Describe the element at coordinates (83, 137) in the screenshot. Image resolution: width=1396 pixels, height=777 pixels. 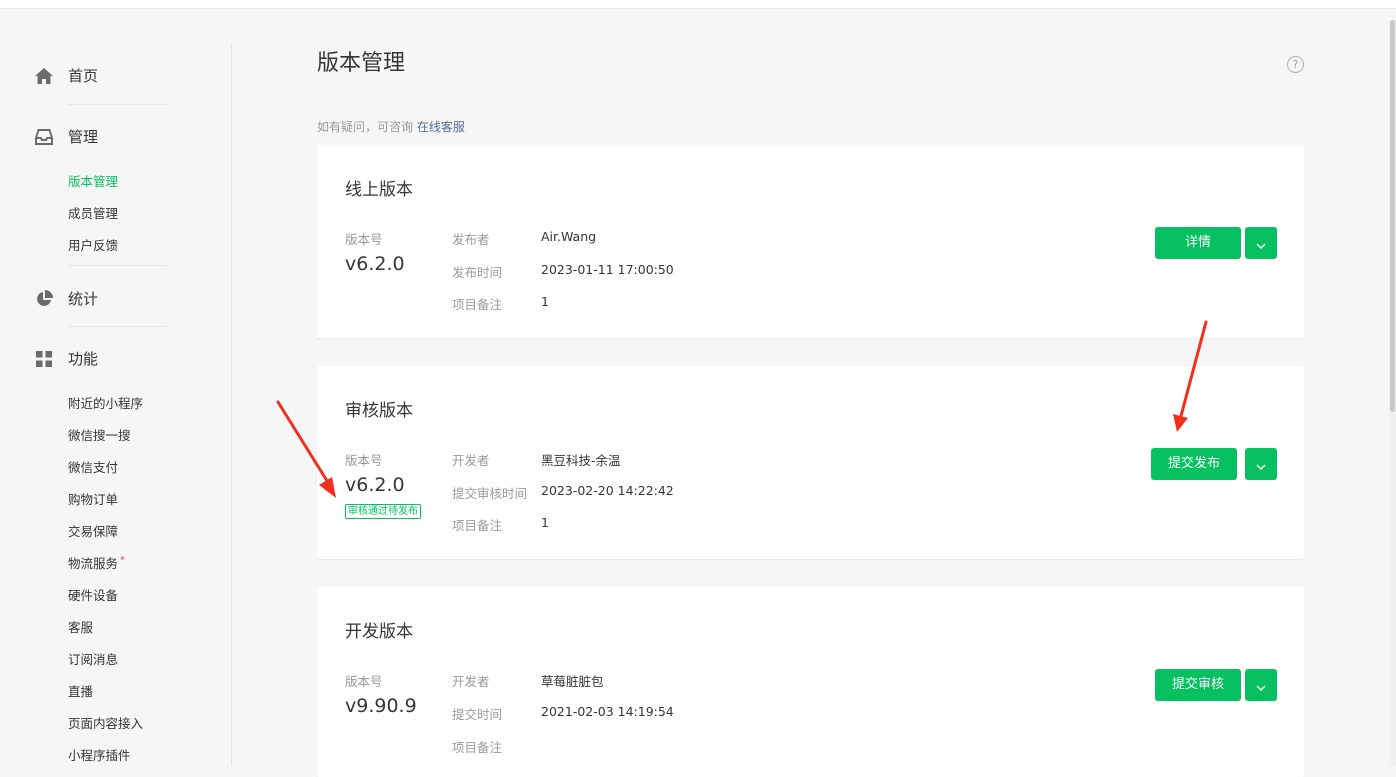
I see `sidebar-item-label: 管理` at that location.